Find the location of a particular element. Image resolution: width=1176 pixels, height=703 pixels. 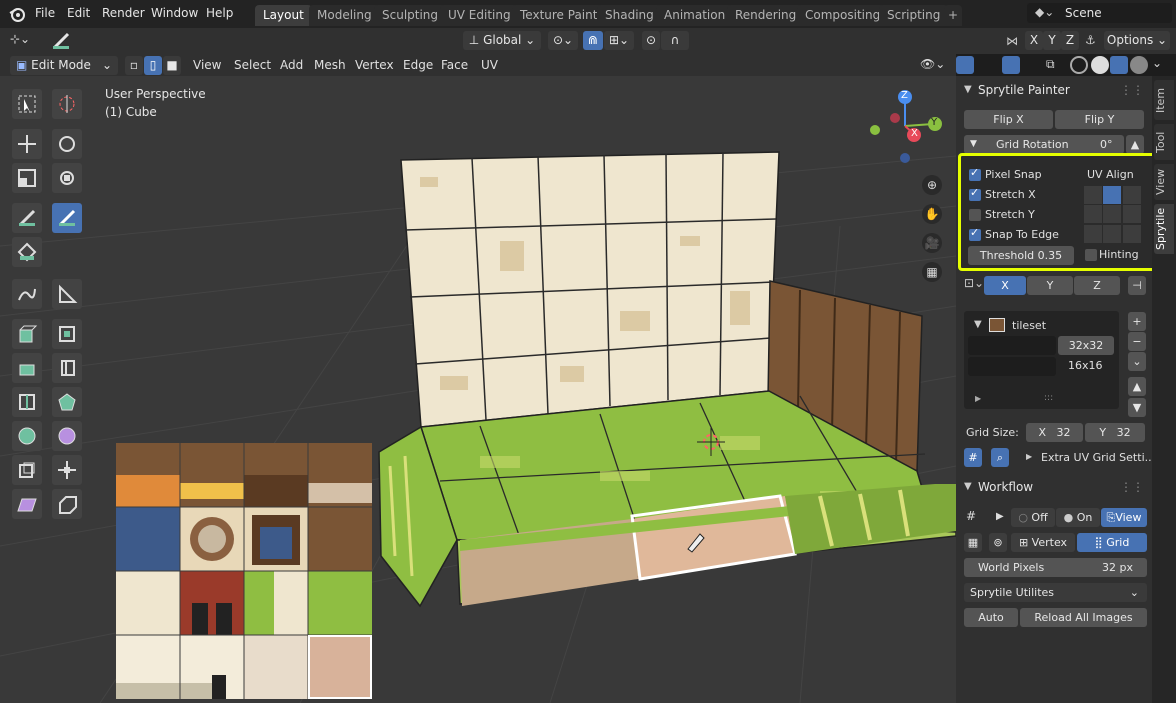

camera-icon: 🎥 is located at coordinates (932, 243).